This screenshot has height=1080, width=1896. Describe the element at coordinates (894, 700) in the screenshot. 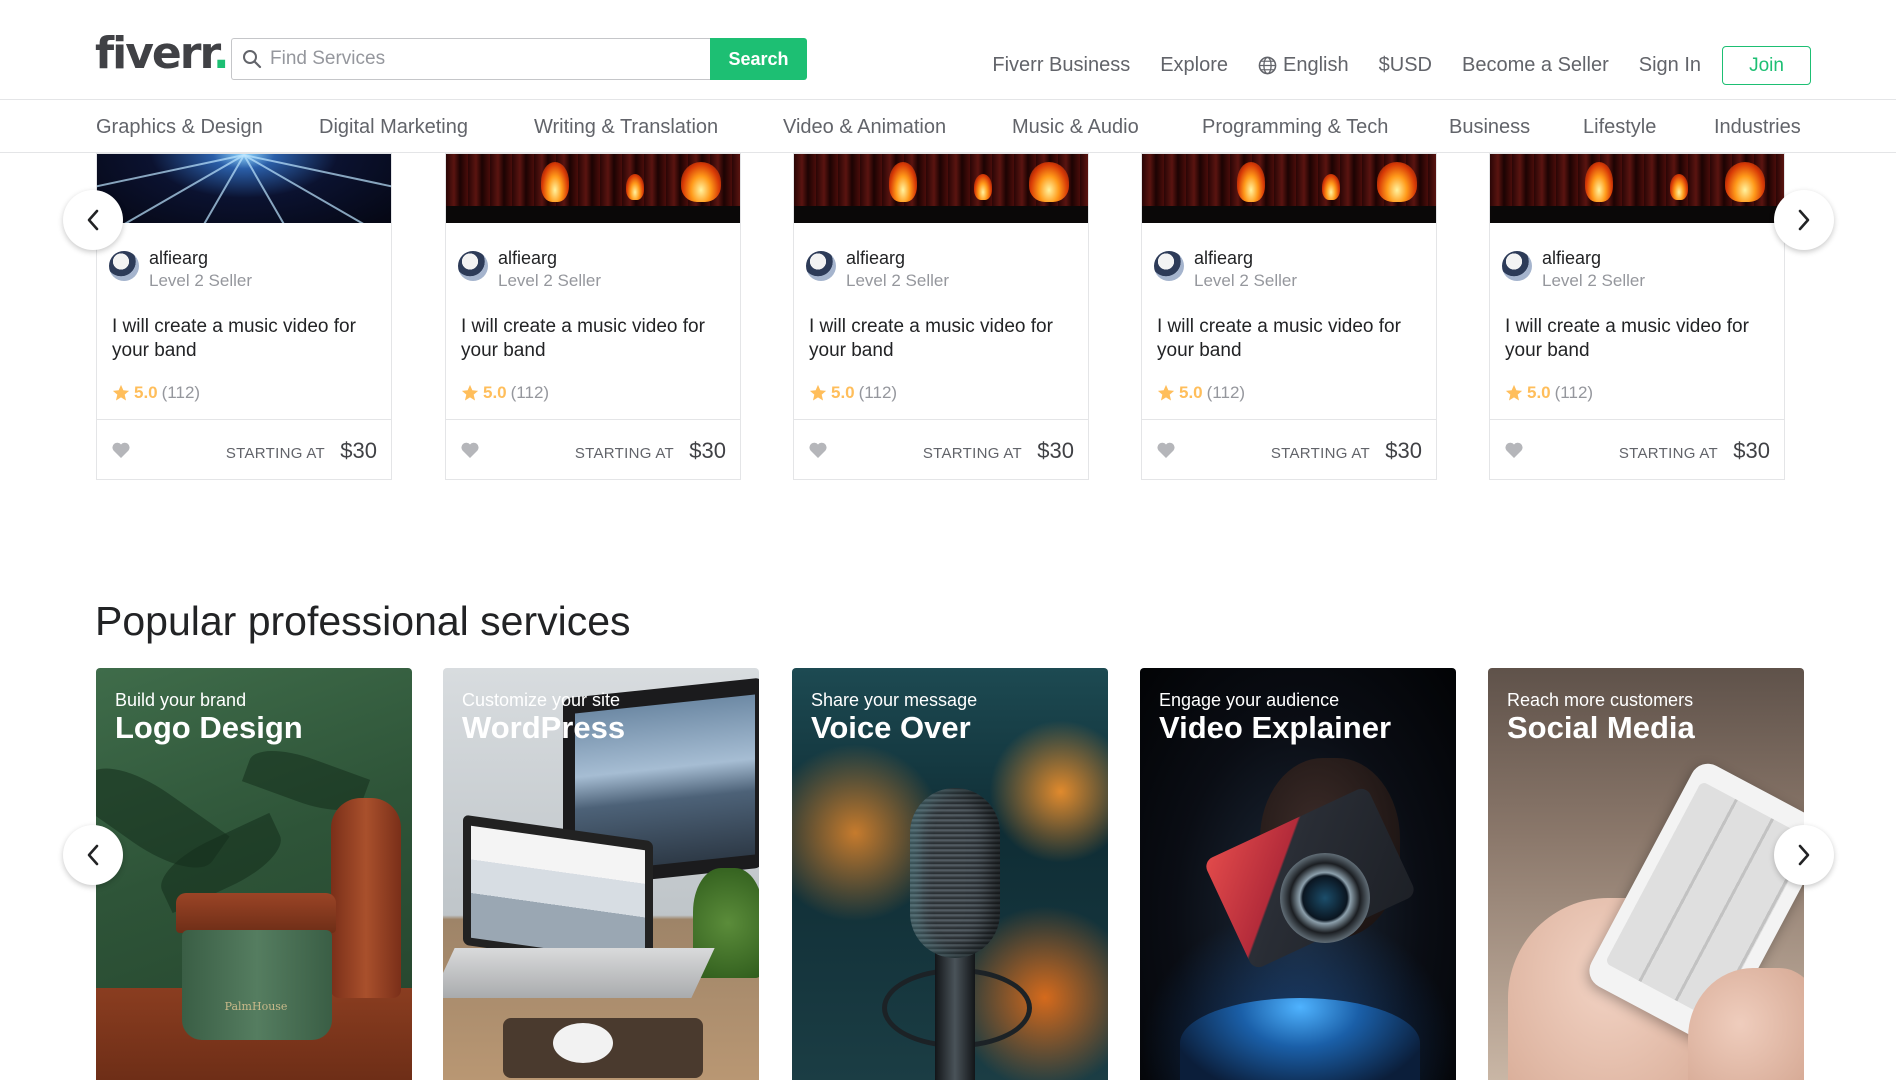

I see `service-subtitle: Share your message` at that location.